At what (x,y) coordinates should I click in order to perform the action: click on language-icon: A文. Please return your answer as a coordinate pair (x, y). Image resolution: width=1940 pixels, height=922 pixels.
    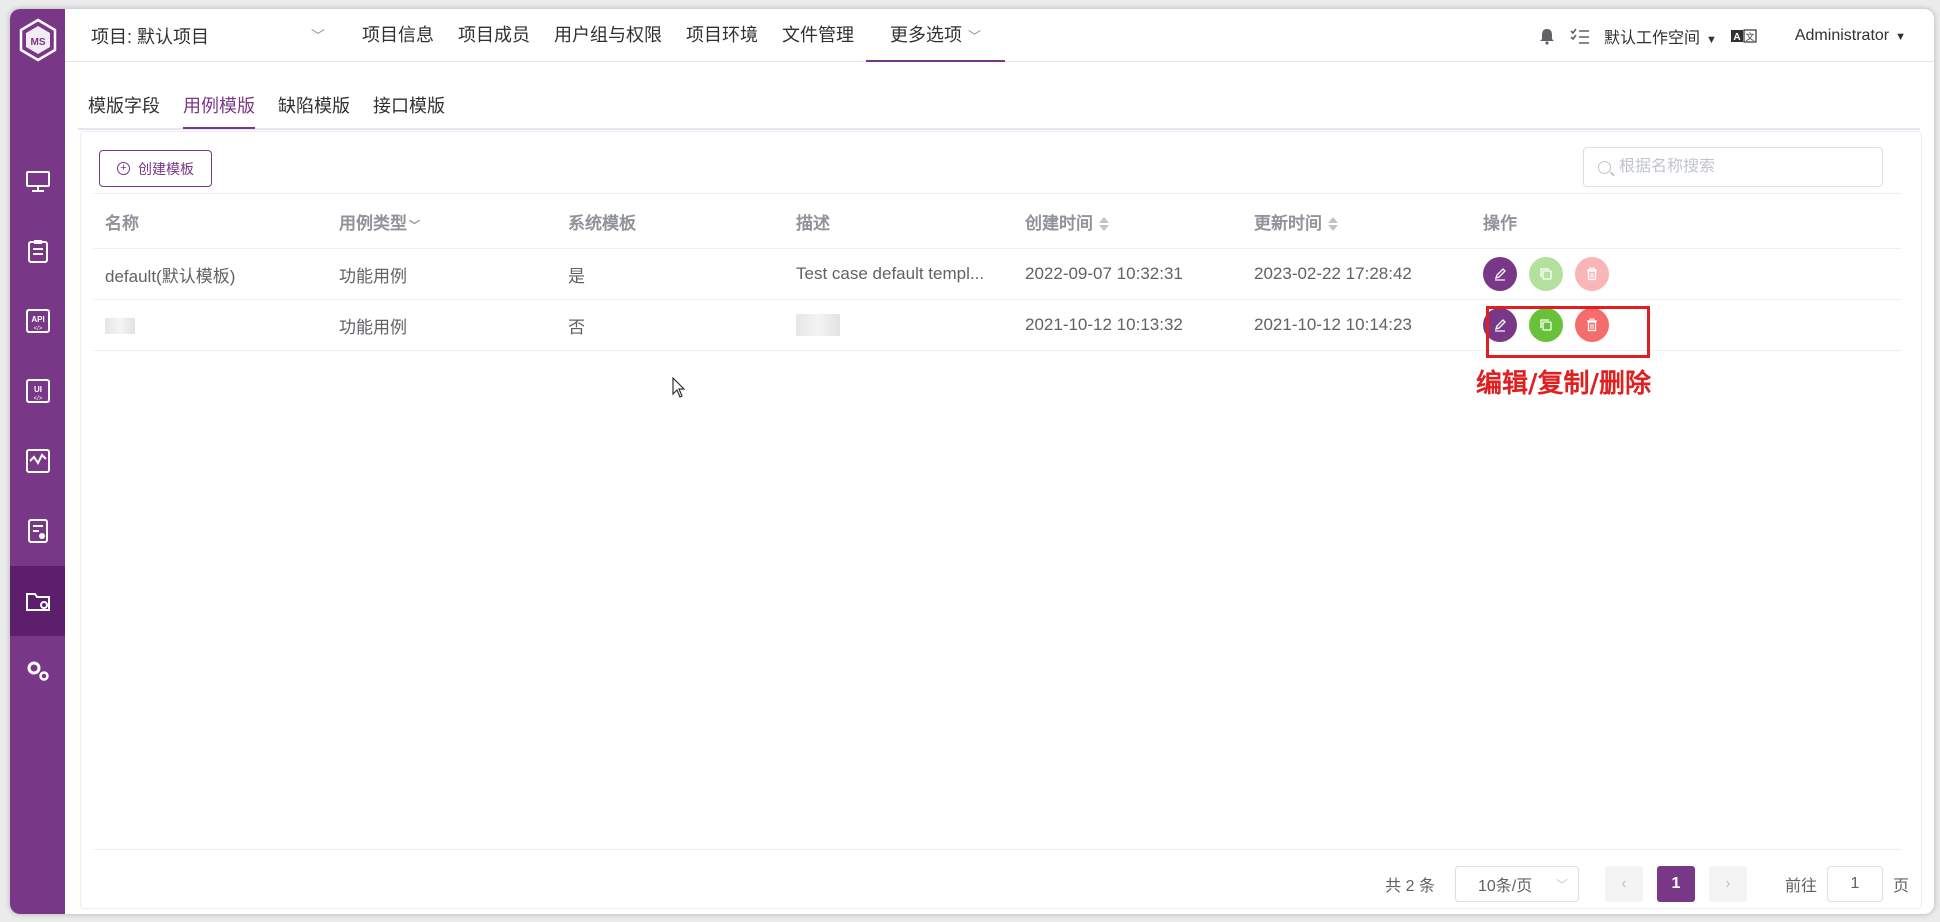
    Looking at the image, I should click on (1743, 35).